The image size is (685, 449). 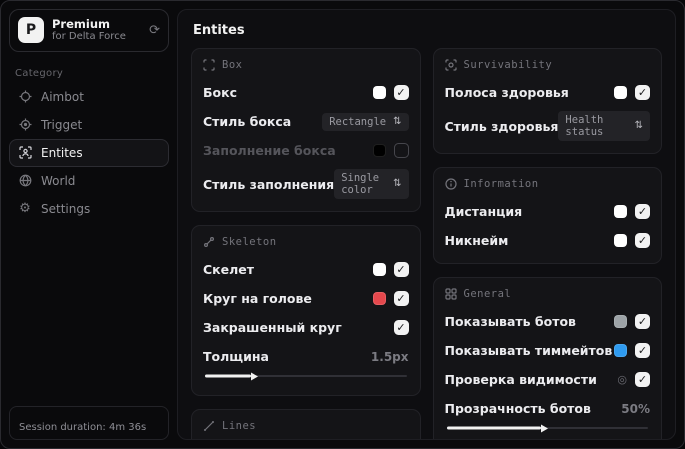 I want to click on trigger-icon, so click(x=25, y=124).